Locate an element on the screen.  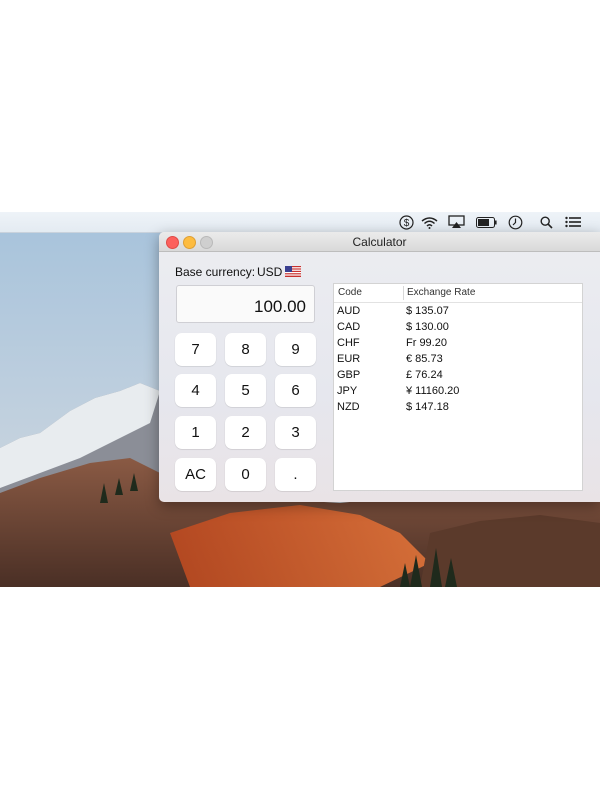
base-currency-code: USD is located at coordinates (269, 272).